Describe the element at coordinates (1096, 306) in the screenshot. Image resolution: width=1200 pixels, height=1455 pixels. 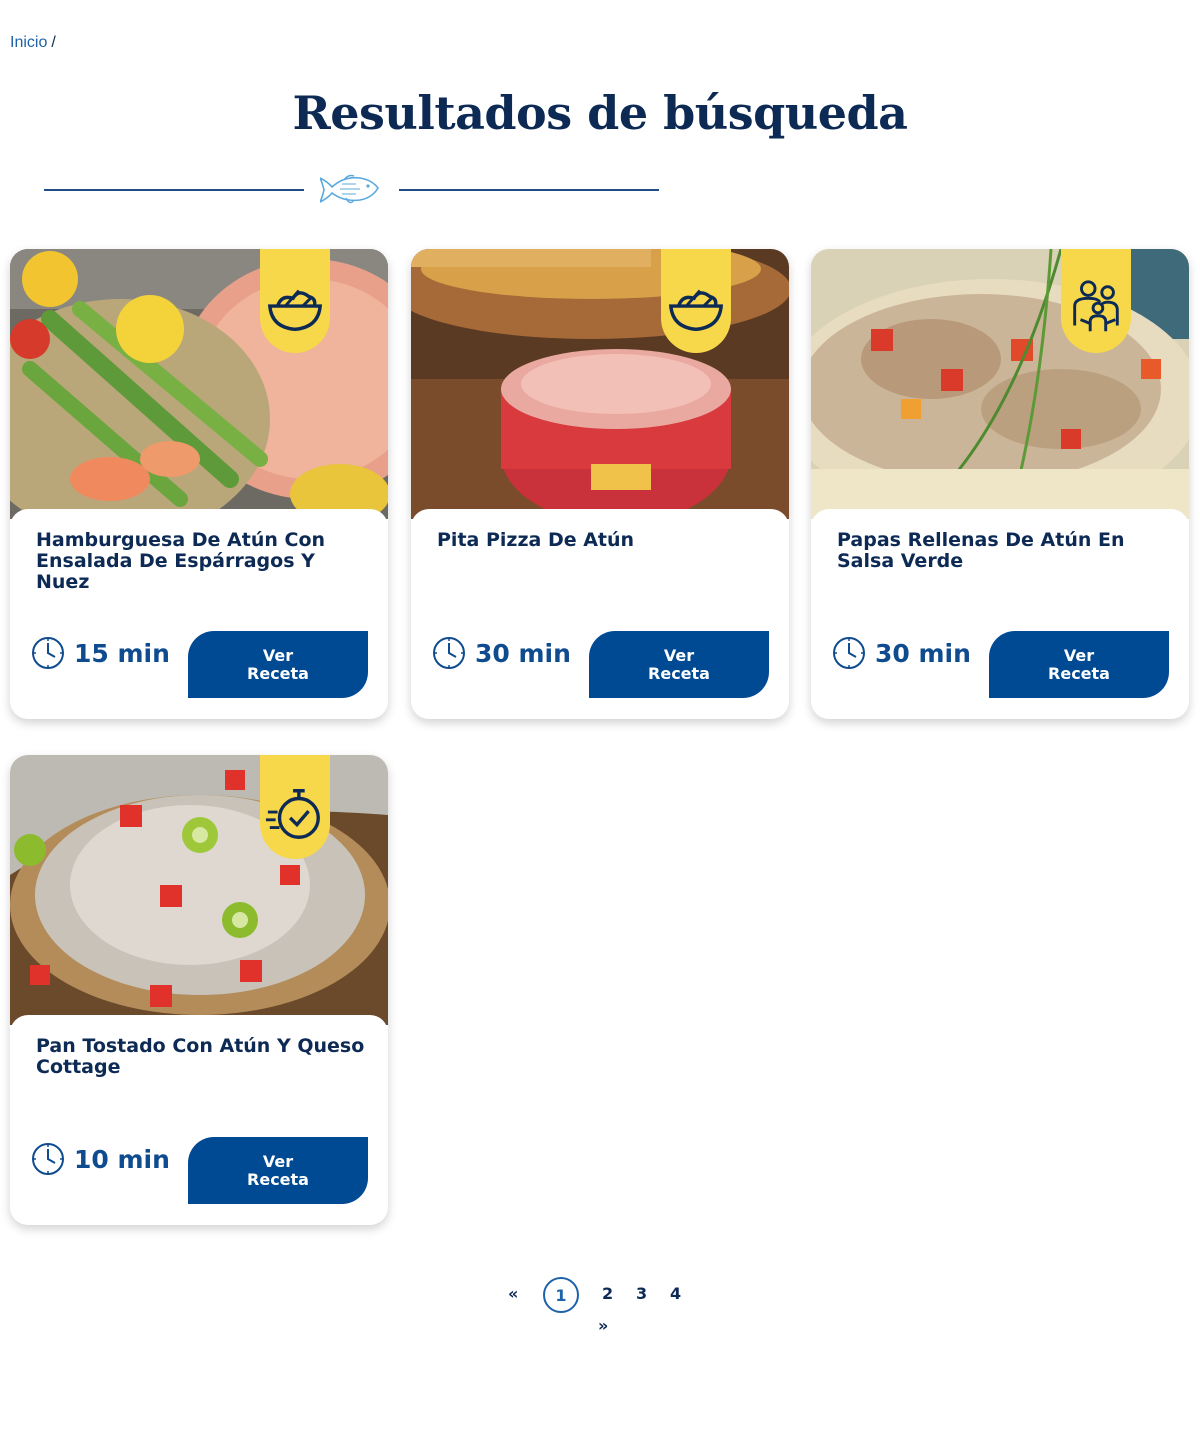
I see `family-icon` at that location.